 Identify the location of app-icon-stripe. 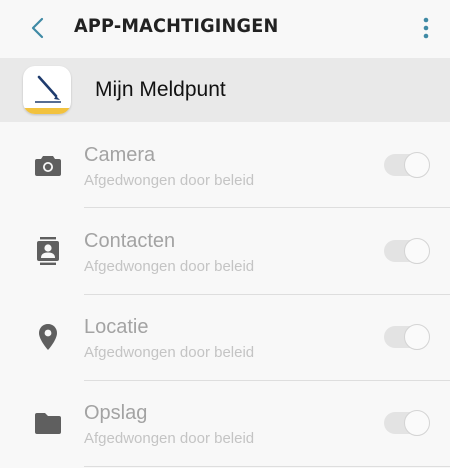
(47, 111).